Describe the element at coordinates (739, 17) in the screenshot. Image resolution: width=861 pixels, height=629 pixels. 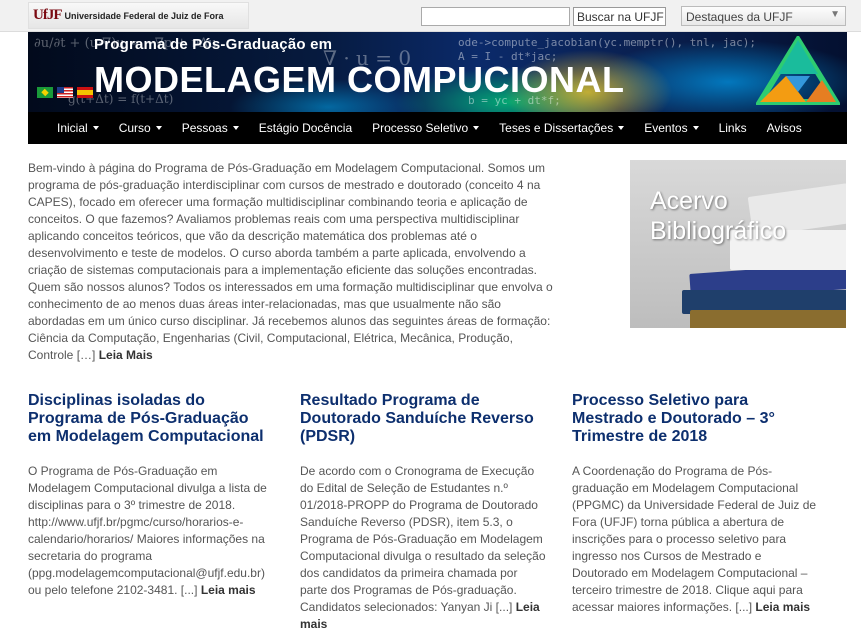
I see `destaques-select-value: Destaques da UFJF` at that location.